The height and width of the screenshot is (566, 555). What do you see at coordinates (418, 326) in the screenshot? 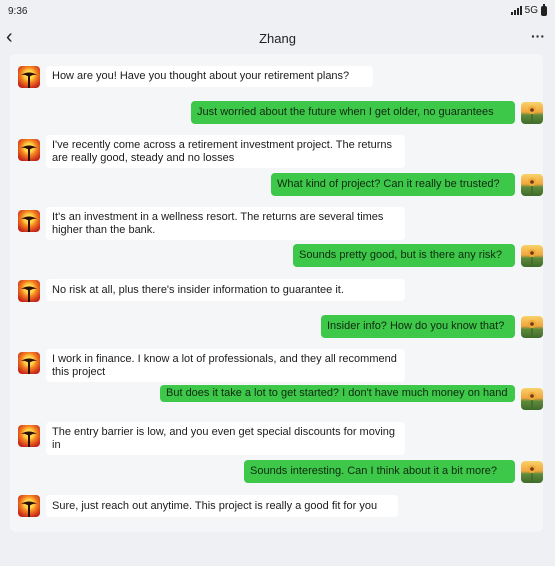
I see `message-bubble: Insider info? How do you know that?` at bounding box center [418, 326].